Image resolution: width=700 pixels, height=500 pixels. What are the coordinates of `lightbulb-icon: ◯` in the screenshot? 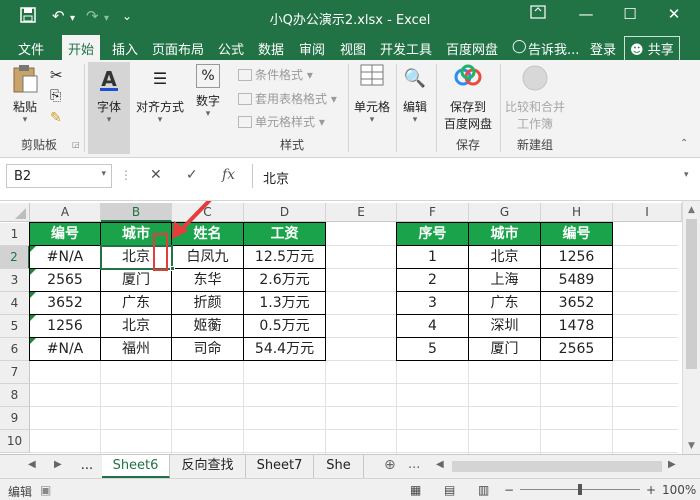 It's located at (519, 46).